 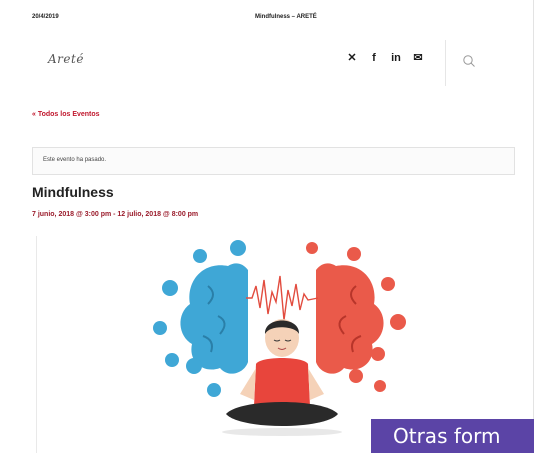 What do you see at coordinates (286, 17) in the screenshot?
I see `print-title: Mindfulness – ARETÉ` at bounding box center [286, 17].